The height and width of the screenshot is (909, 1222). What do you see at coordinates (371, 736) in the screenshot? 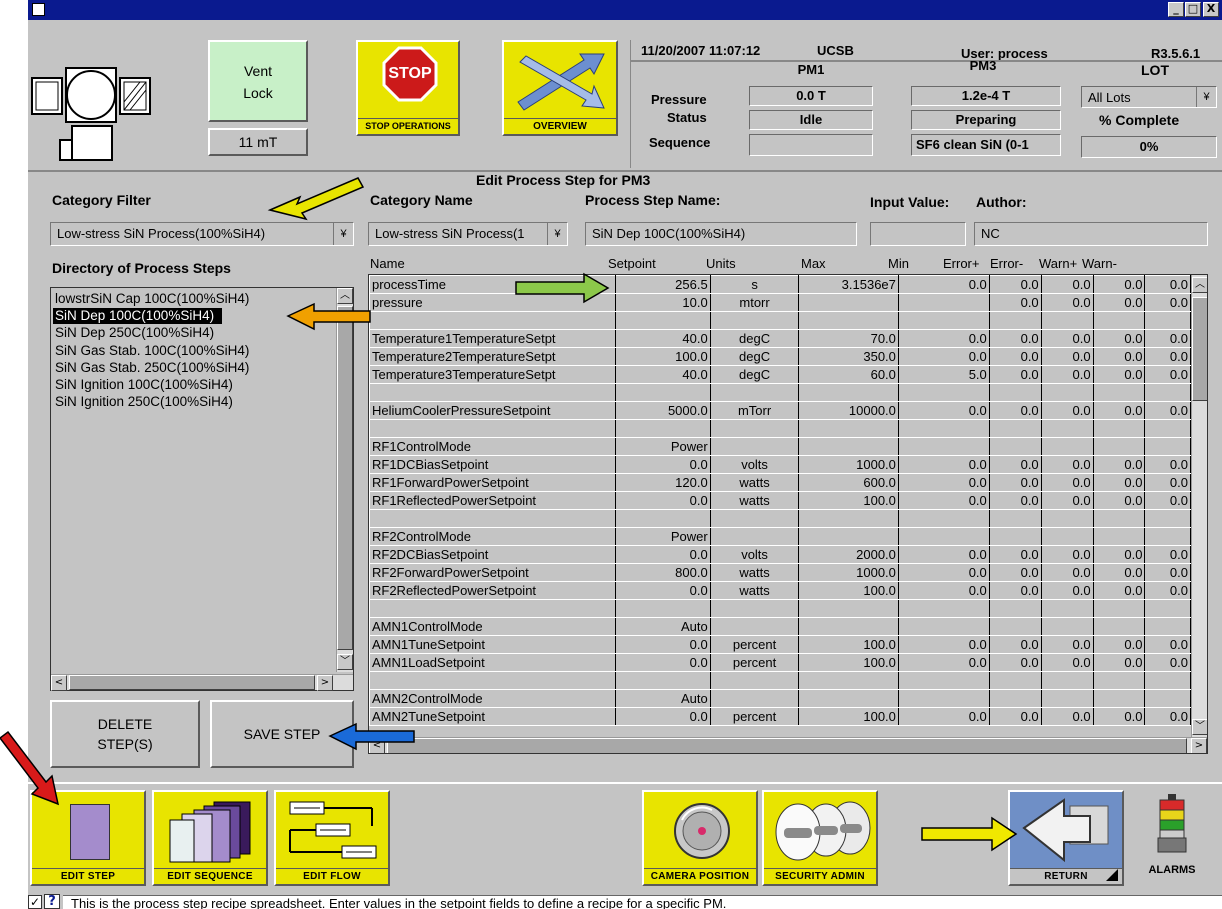
I see `blue-arrow-save-step` at bounding box center [371, 736].